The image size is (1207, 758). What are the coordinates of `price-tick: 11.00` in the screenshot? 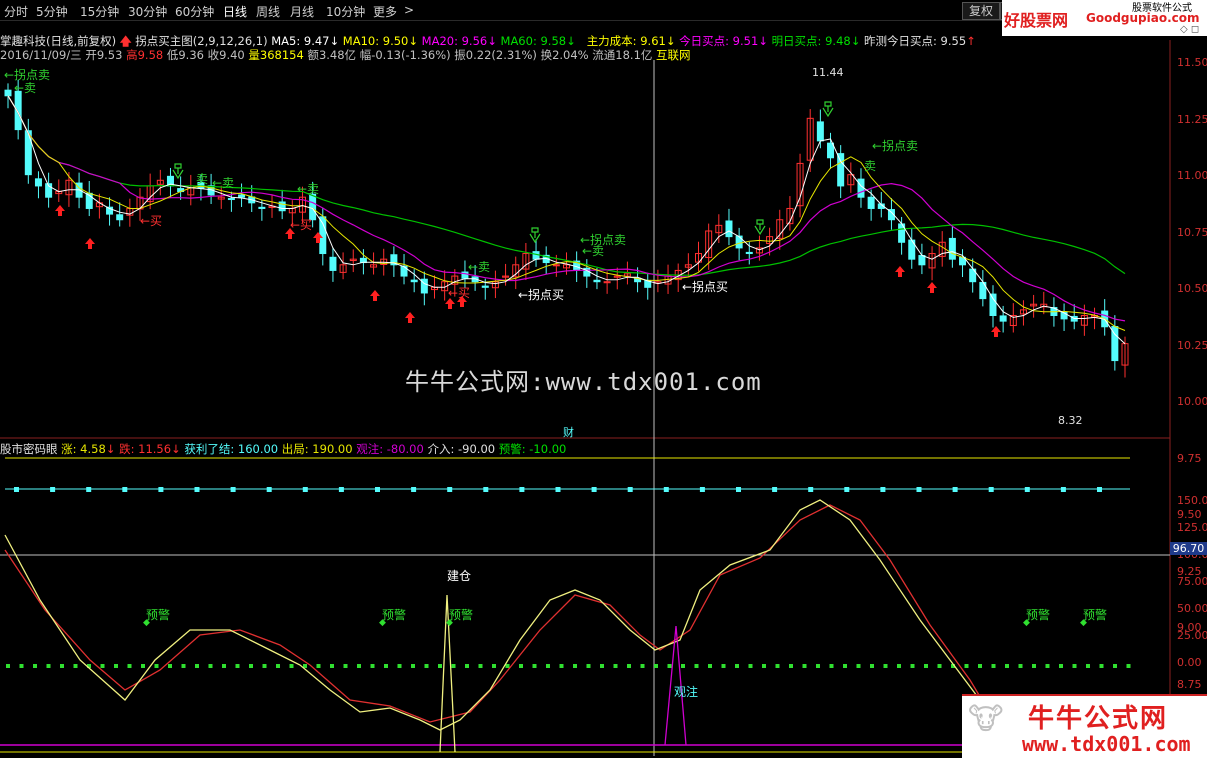 It's located at (1192, 175).